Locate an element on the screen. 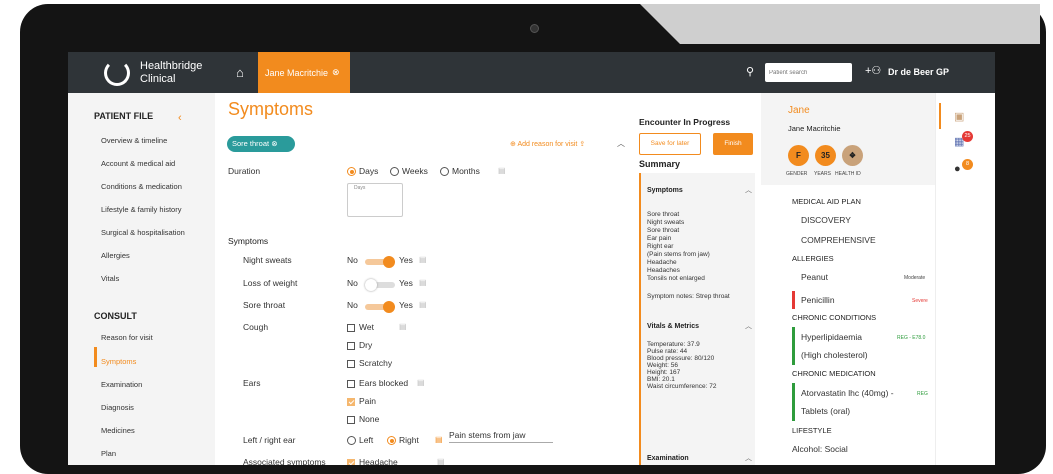  scratchy-label: Scratchy is located at coordinates (376, 363).